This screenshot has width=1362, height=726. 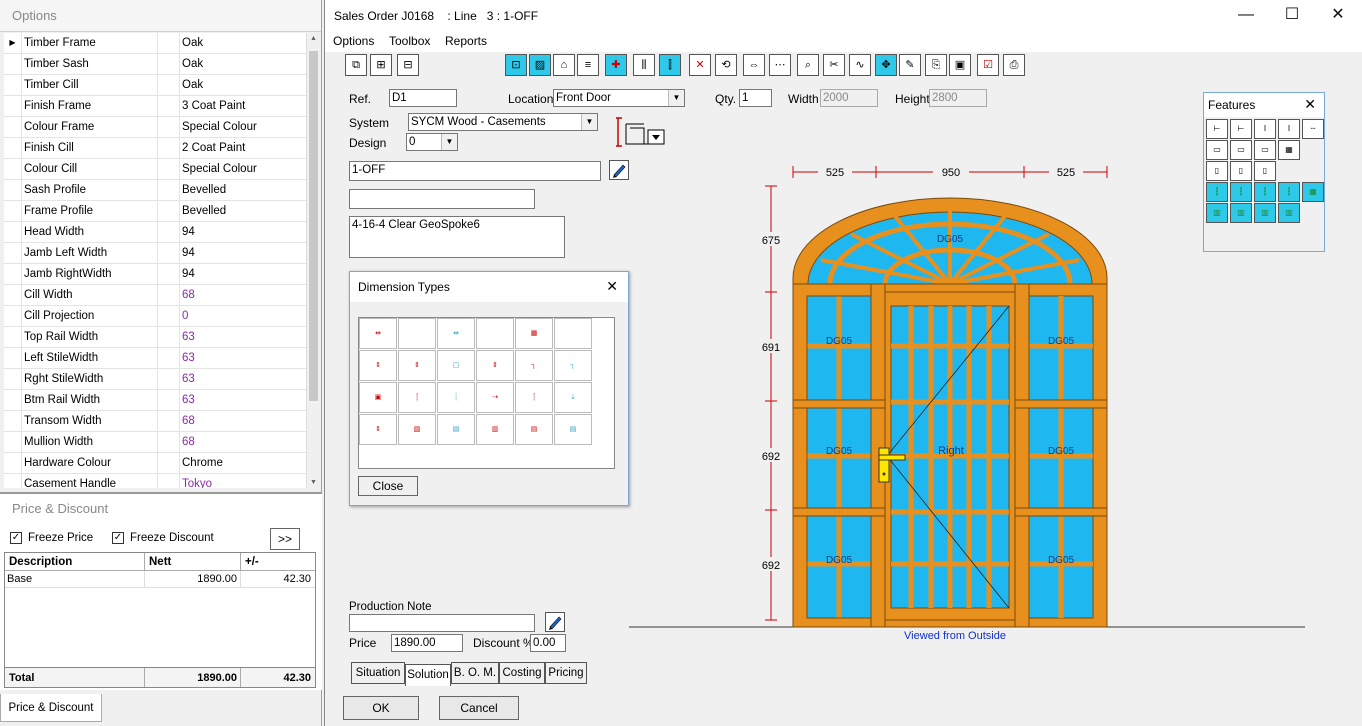 I want to click on option-value: 3 Coat Paint, so click(x=243, y=106).